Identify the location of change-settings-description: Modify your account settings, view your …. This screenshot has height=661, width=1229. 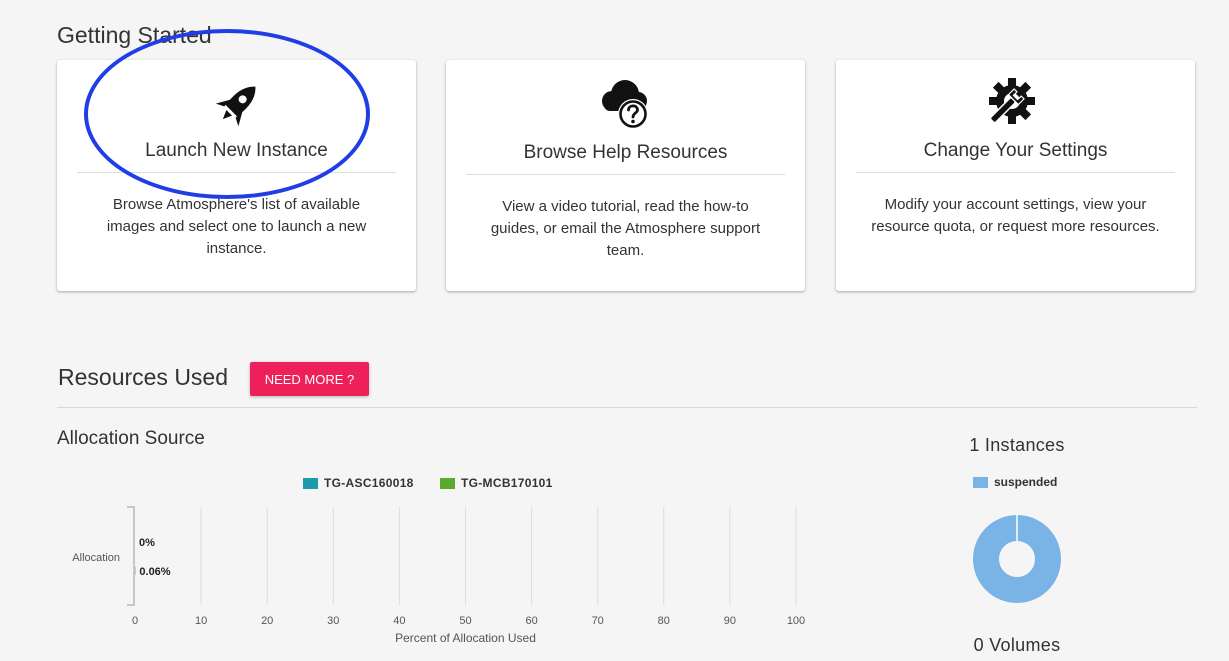
(1015, 215).